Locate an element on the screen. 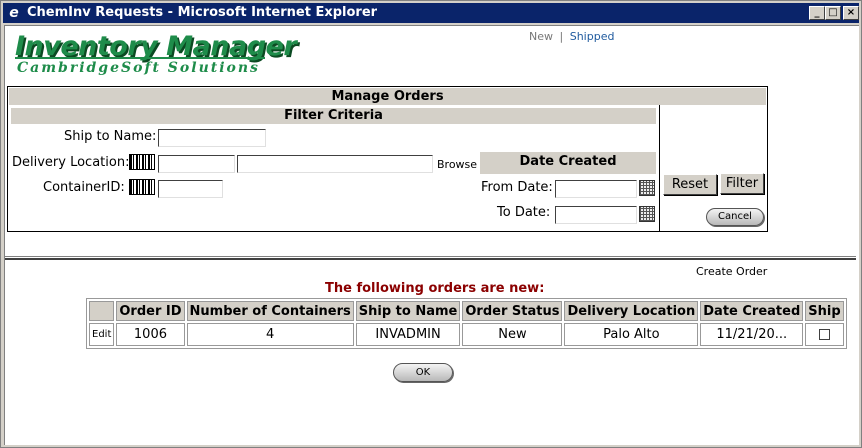  close-button: × is located at coordinates (851, 13).